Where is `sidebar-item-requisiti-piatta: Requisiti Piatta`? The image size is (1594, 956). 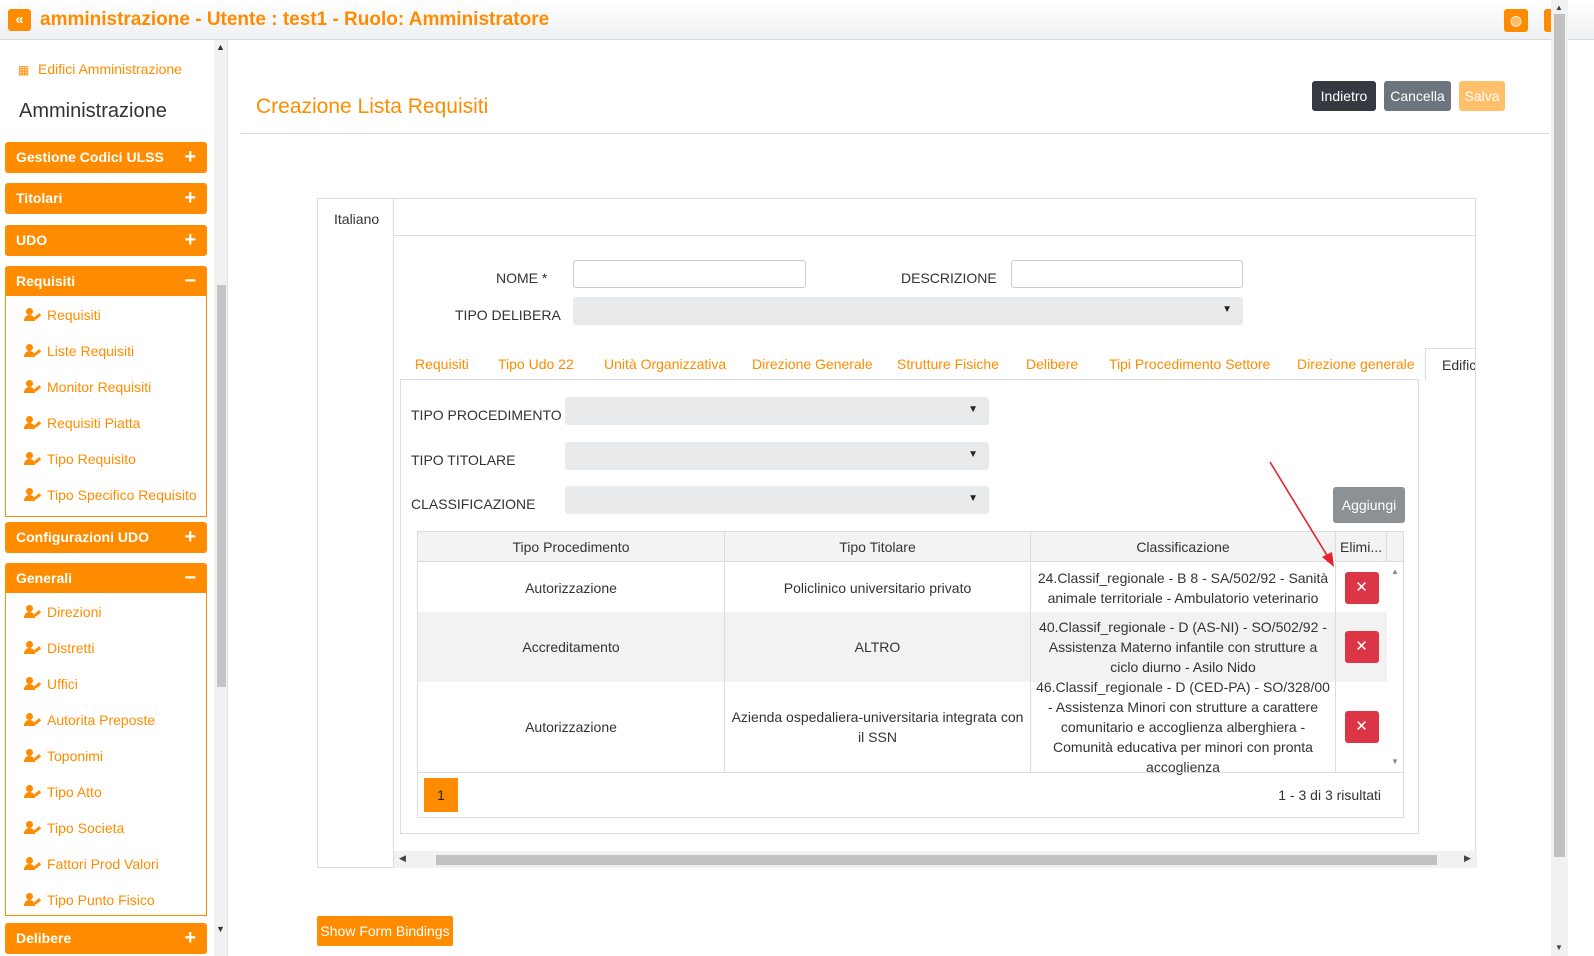
sidebar-item-requisiti-piatta: Requisiti Piatta is located at coordinates (106, 423).